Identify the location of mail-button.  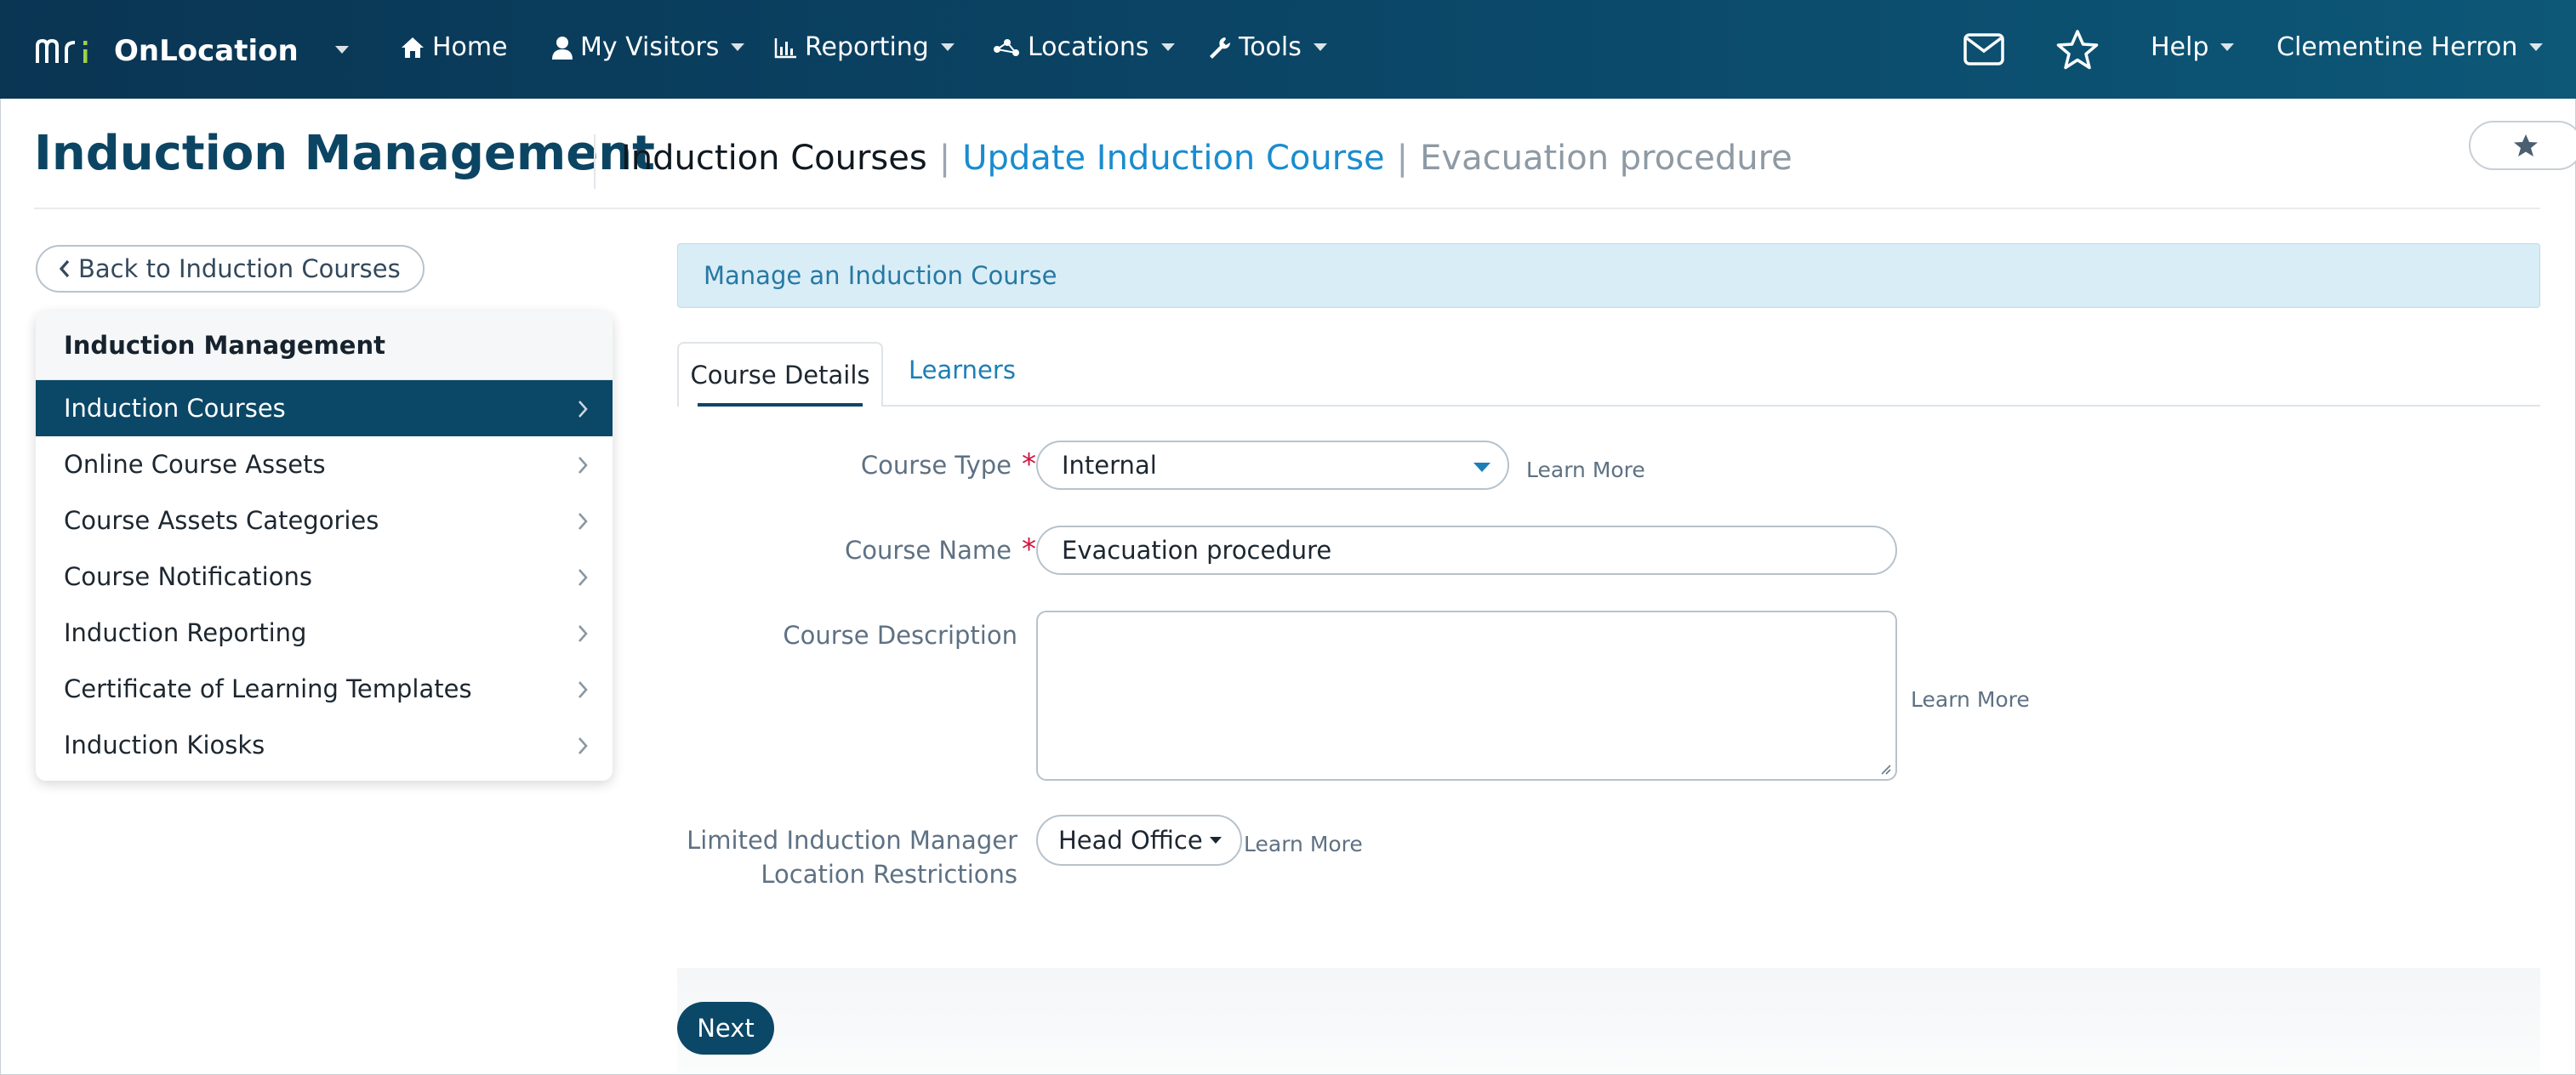
(1984, 51).